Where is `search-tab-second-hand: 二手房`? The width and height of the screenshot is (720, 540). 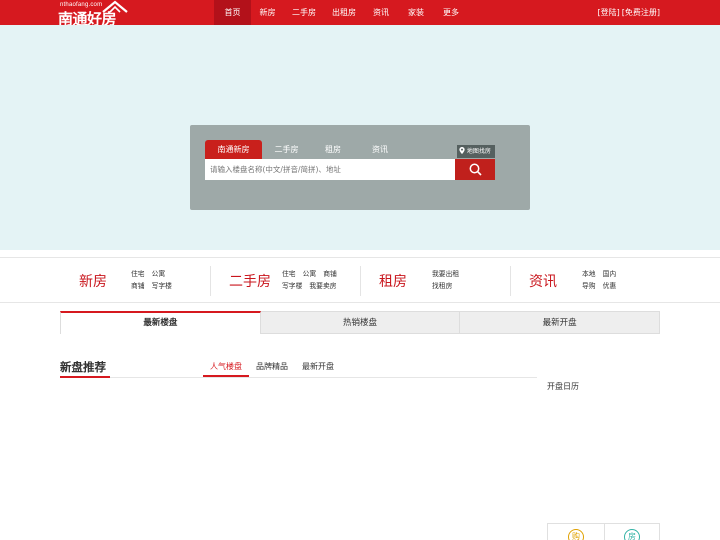
search-tab-second-hand: 二手房 is located at coordinates (286, 149).